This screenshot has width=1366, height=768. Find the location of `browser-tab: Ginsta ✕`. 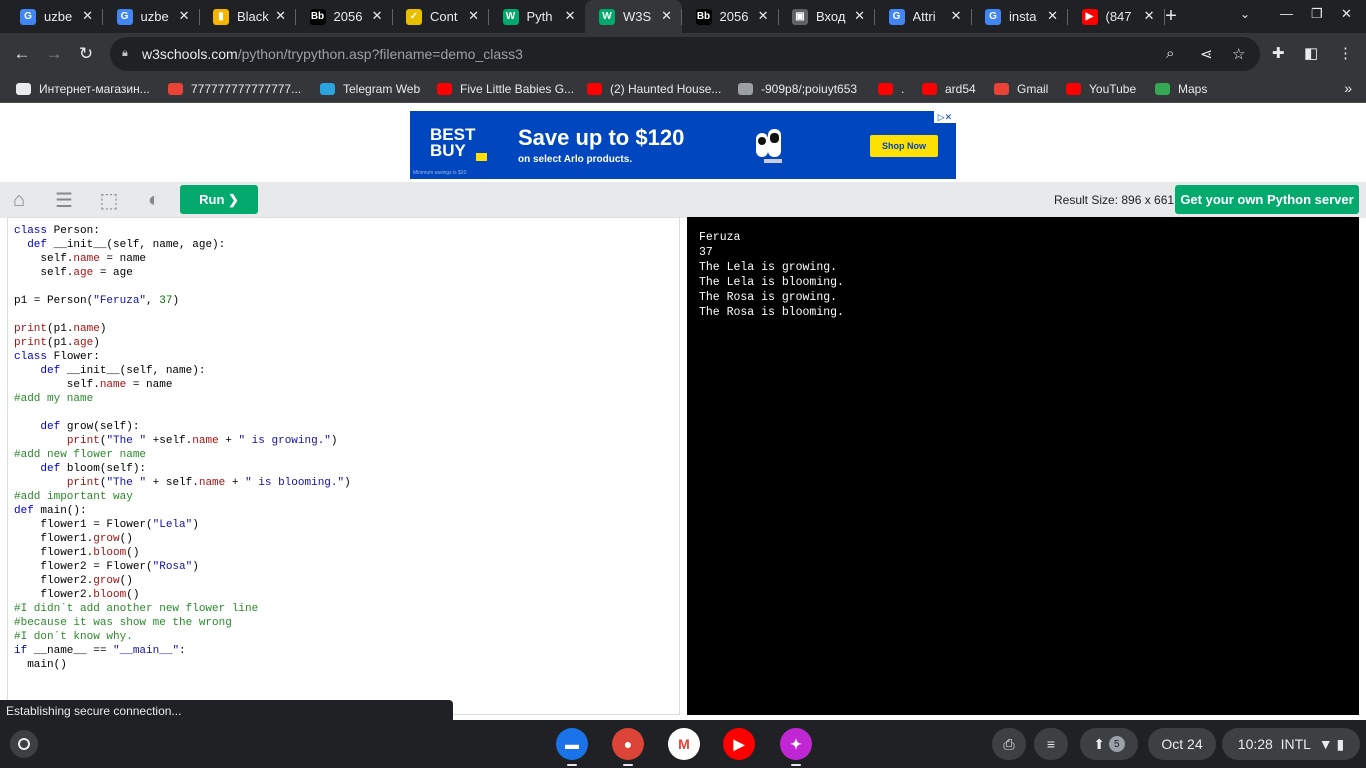

browser-tab: Ginsta ✕ is located at coordinates (1019, 16).